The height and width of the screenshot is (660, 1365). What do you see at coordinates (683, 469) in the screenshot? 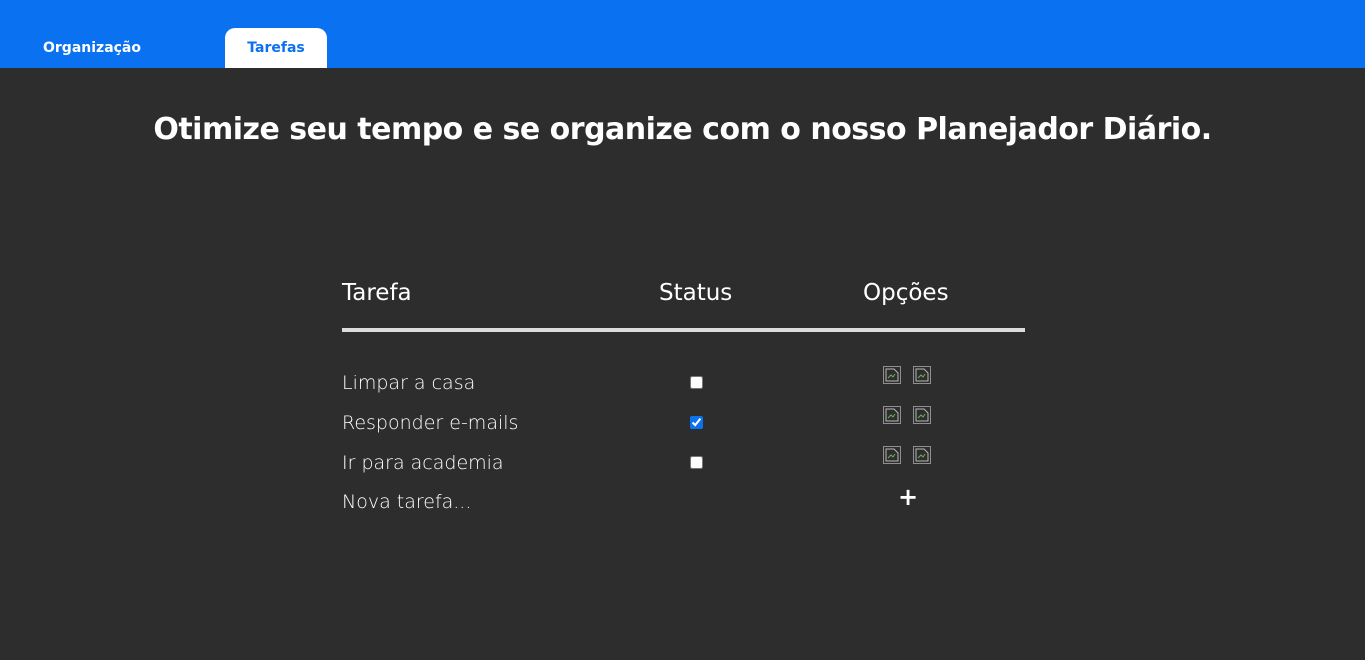
I see `task-row: Ir para academia` at bounding box center [683, 469].